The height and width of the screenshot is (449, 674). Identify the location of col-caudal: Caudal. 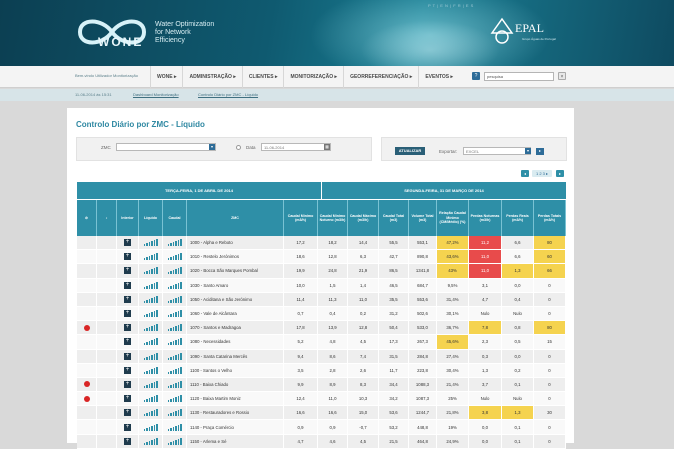
(175, 218).